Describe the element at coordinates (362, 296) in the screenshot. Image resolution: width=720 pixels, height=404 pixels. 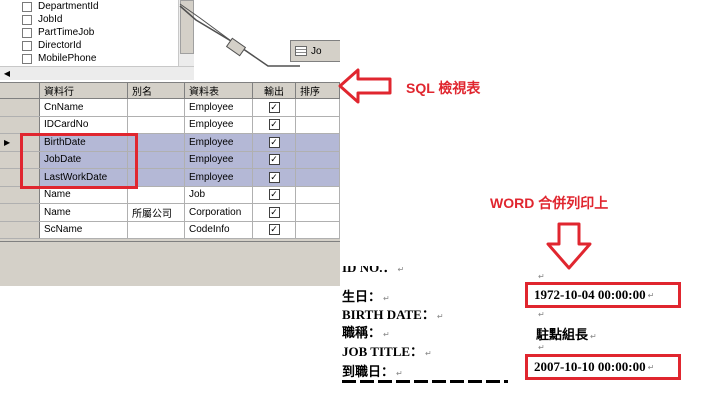
I see `doc-label: 生日：` at that location.